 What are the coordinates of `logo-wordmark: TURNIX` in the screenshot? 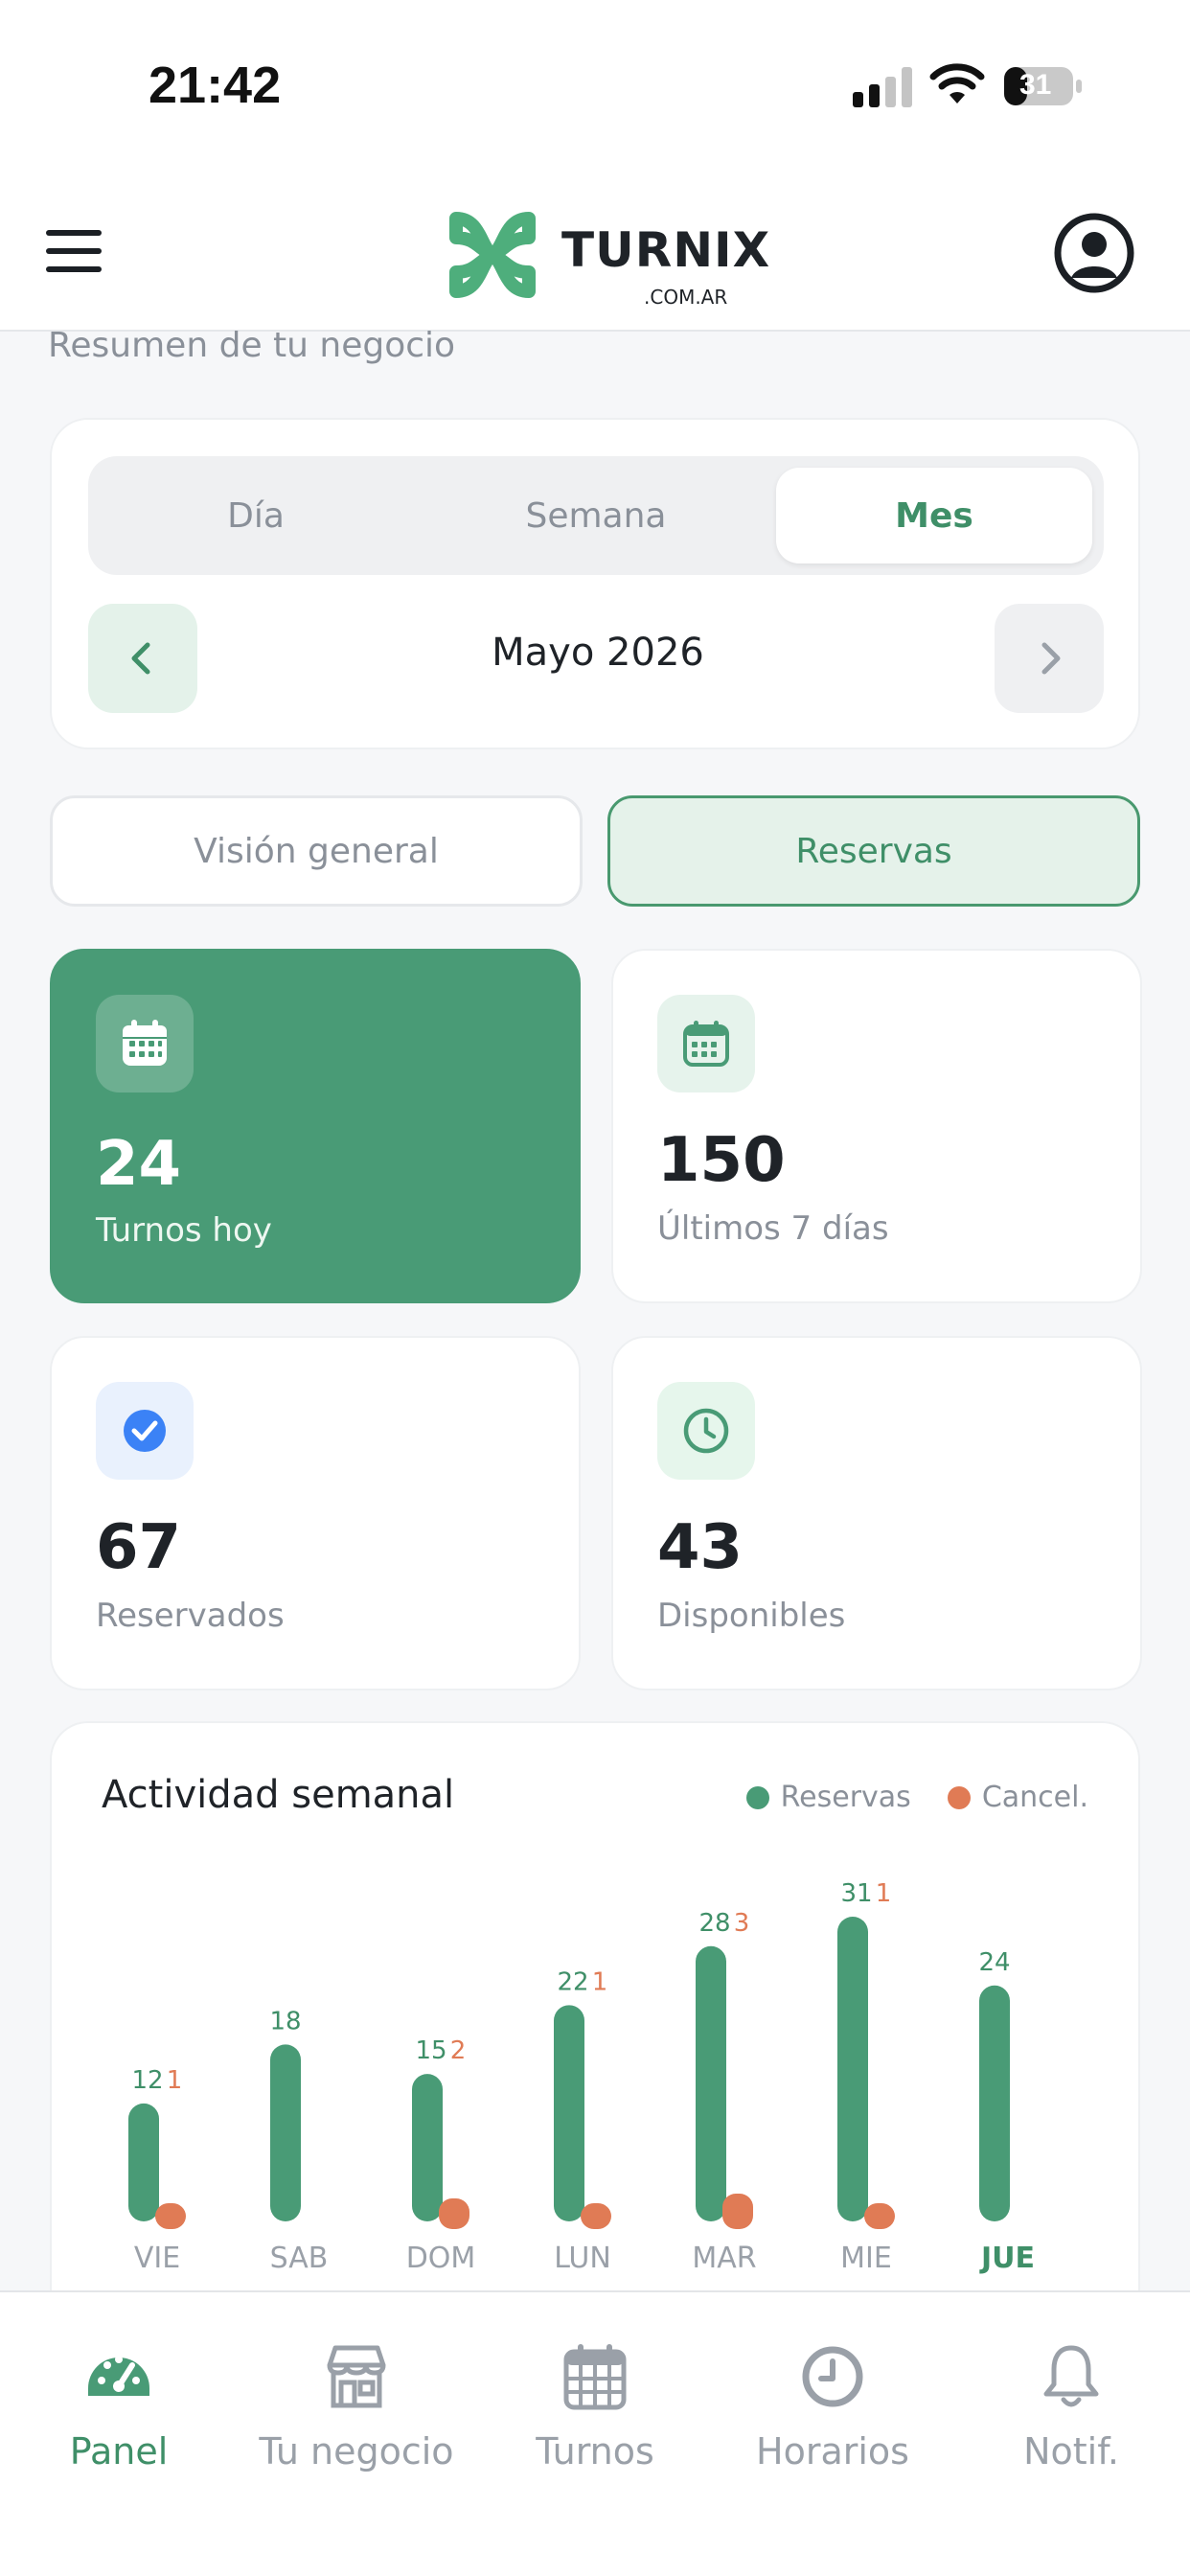 It's located at (666, 250).